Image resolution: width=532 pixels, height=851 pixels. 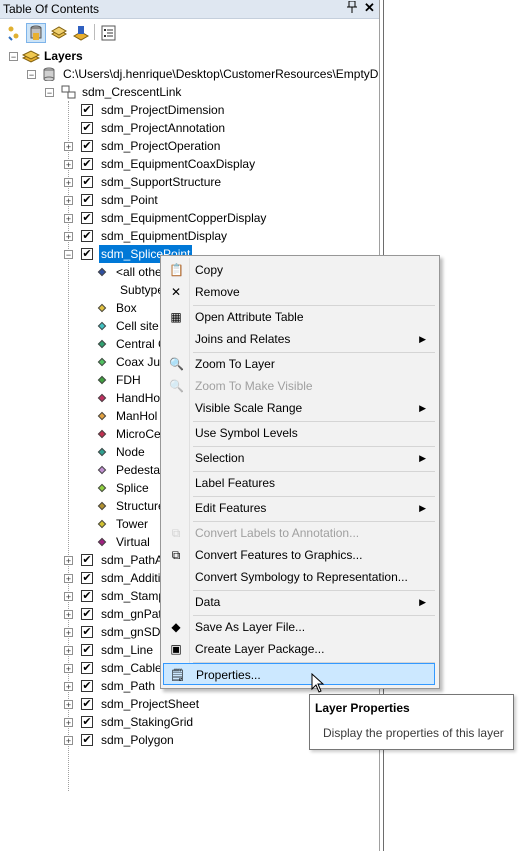 What do you see at coordinates (132, 560) in the screenshot?
I see `layer-label: sdm_PathA` at bounding box center [132, 560].